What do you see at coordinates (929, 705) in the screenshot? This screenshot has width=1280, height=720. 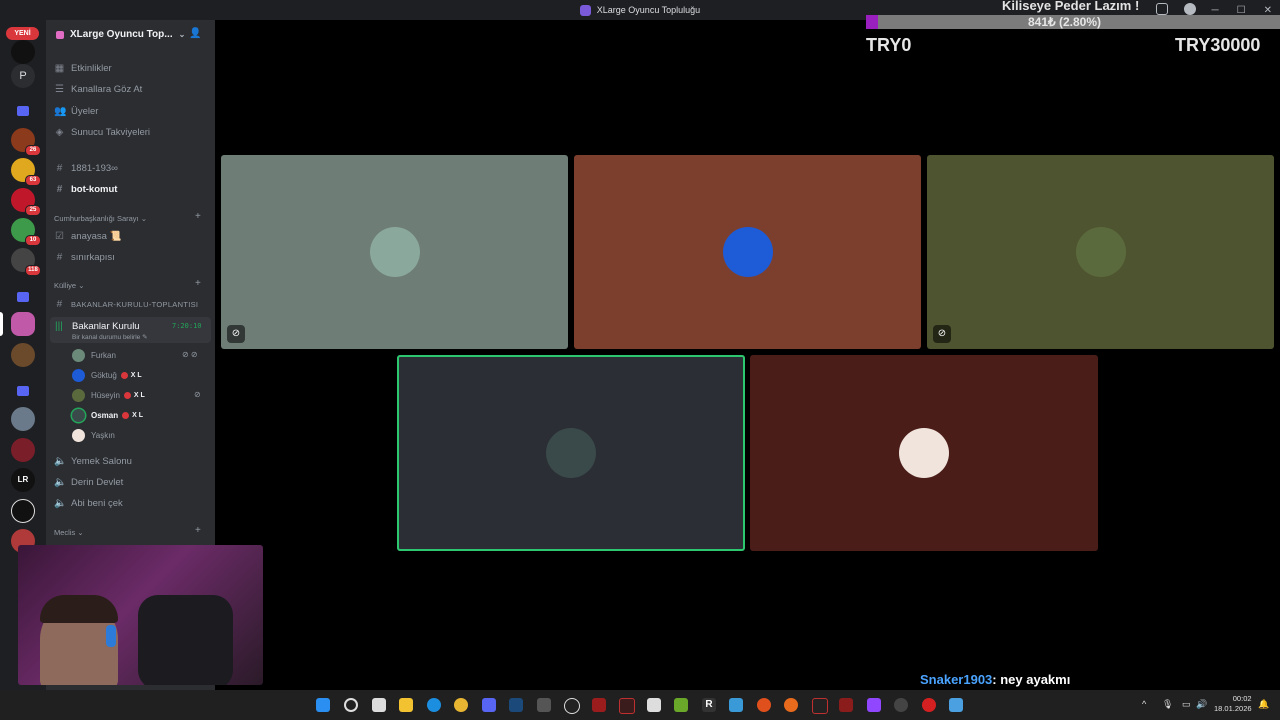 I see `opera-icon` at bounding box center [929, 705].